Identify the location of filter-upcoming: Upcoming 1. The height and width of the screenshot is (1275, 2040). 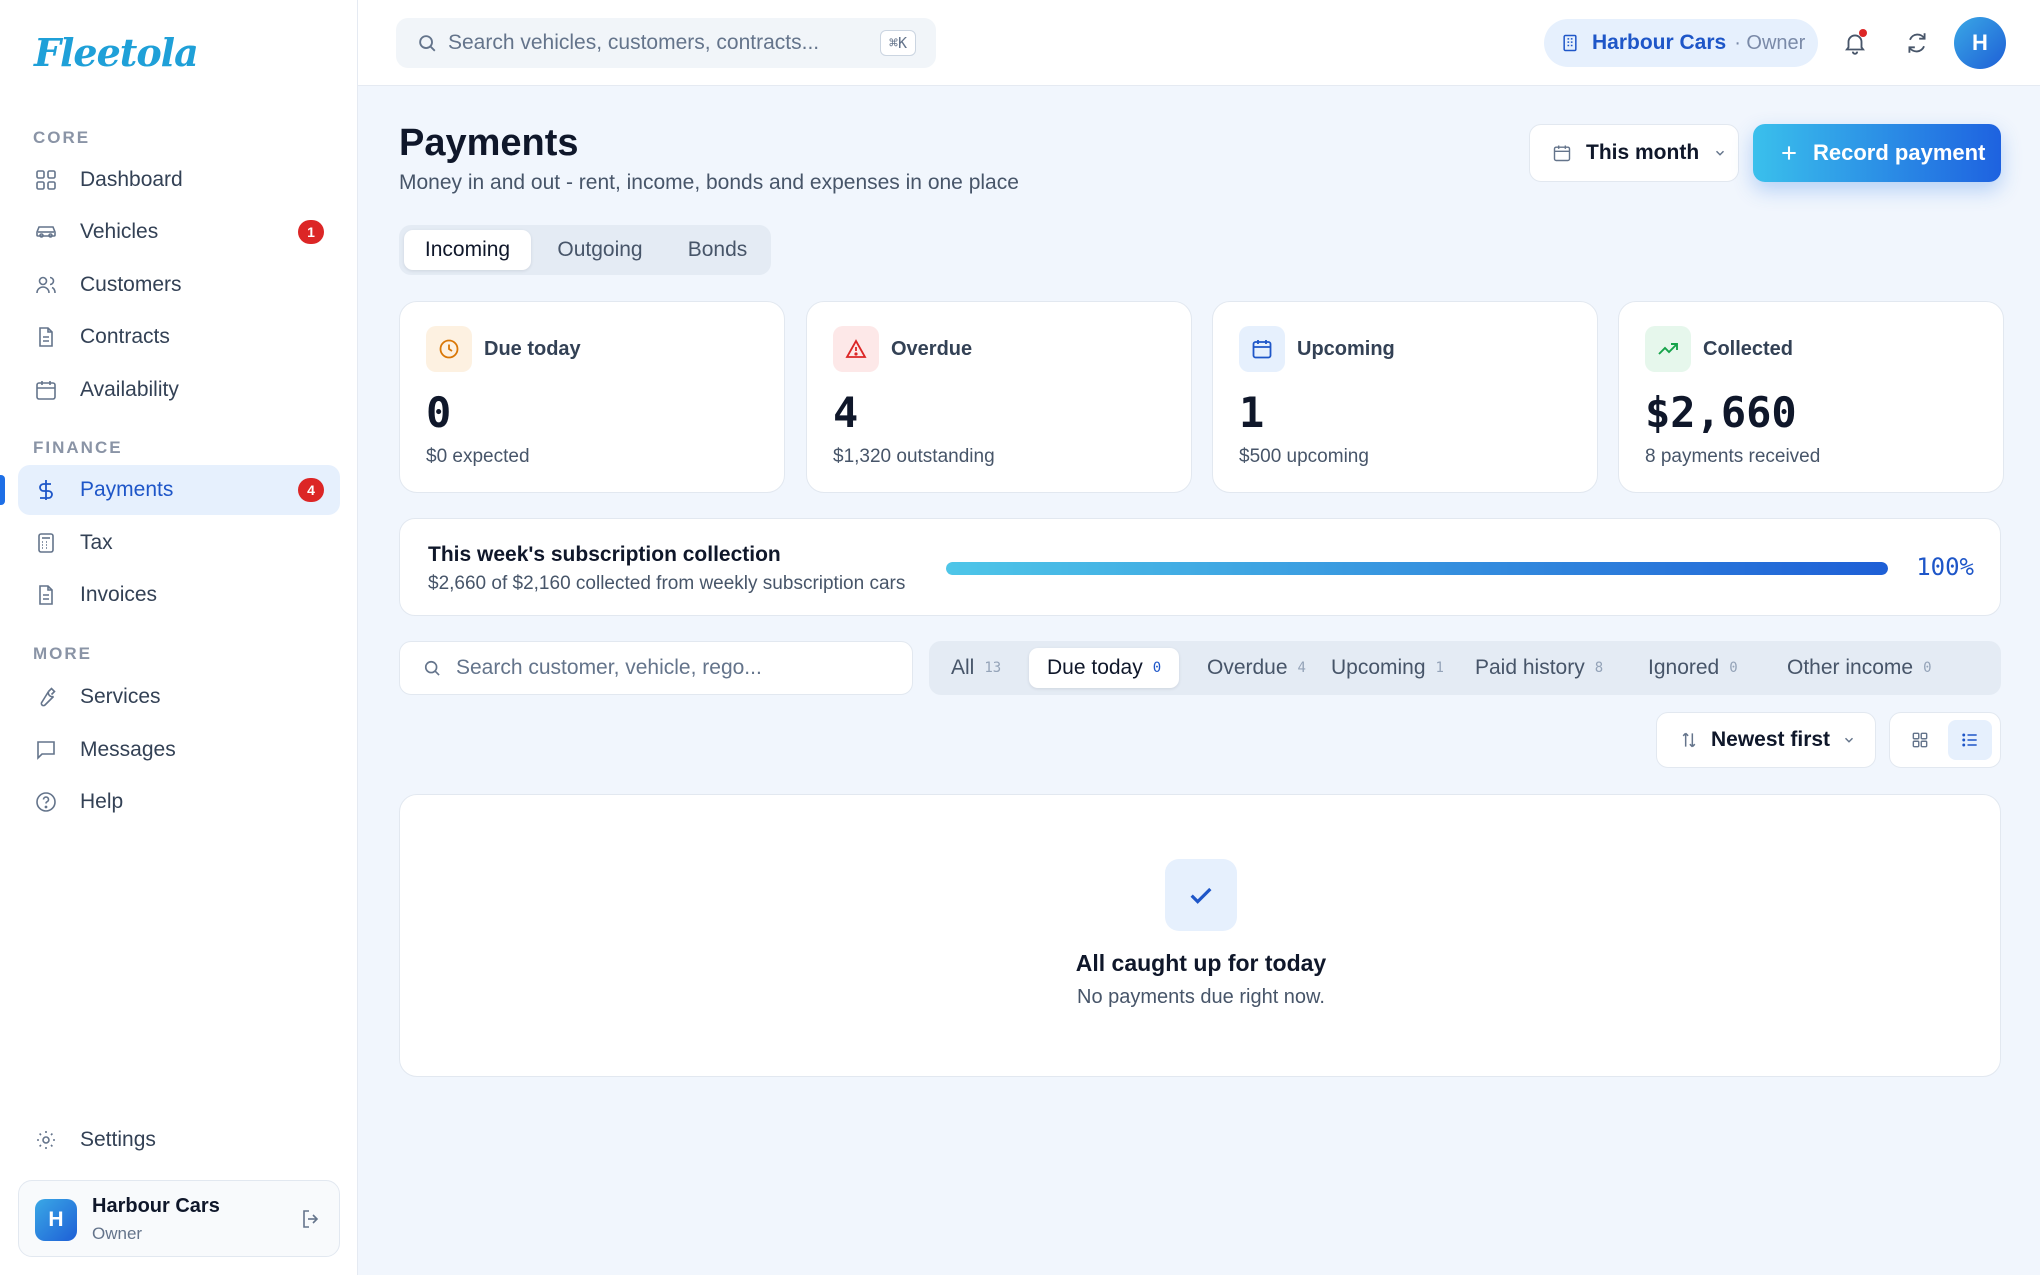
(1387, 668).